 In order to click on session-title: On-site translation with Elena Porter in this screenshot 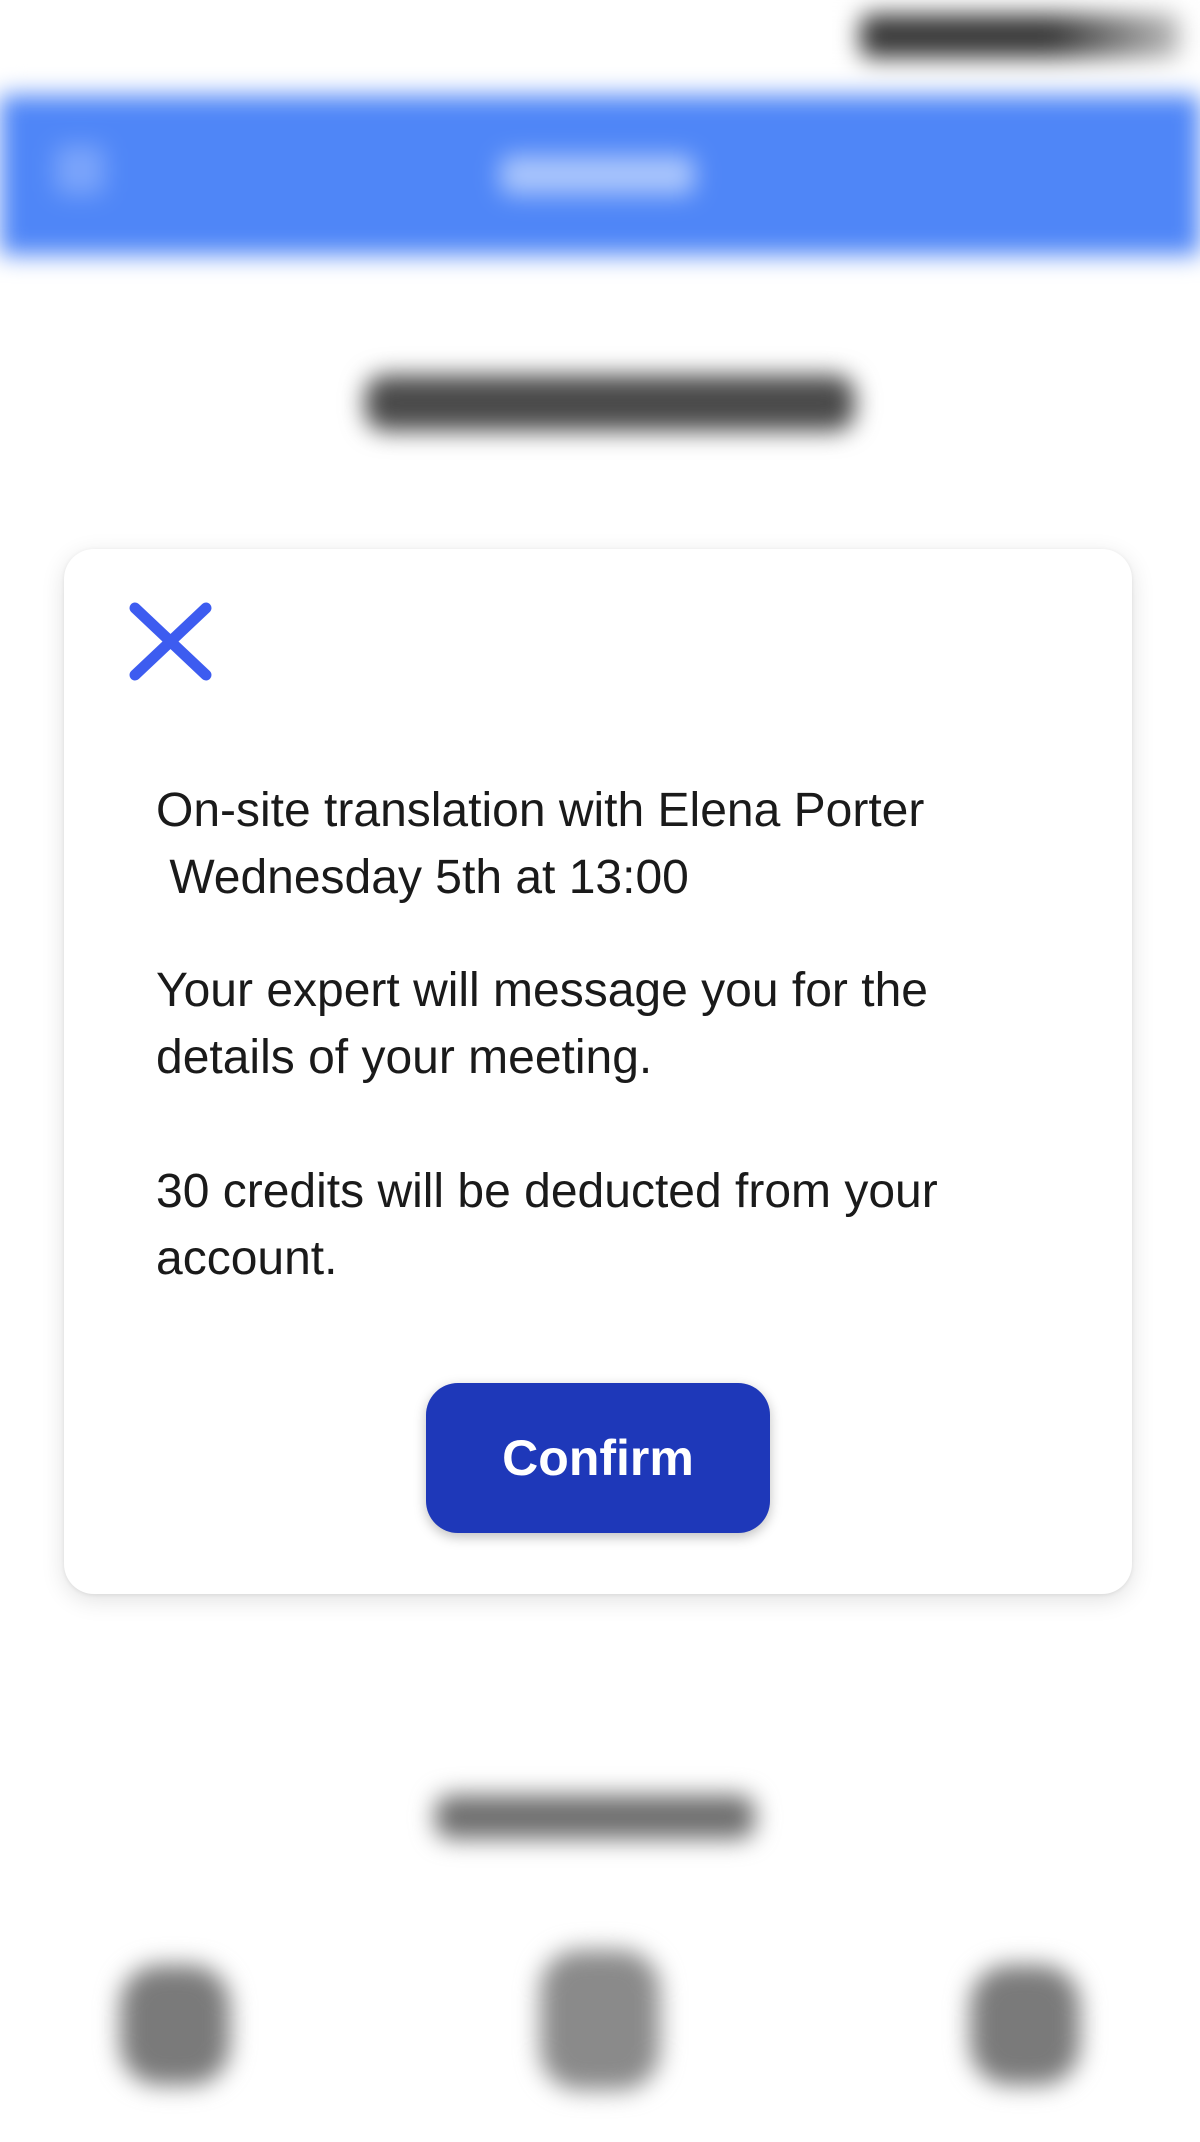, I will do `click(540, 810)`.